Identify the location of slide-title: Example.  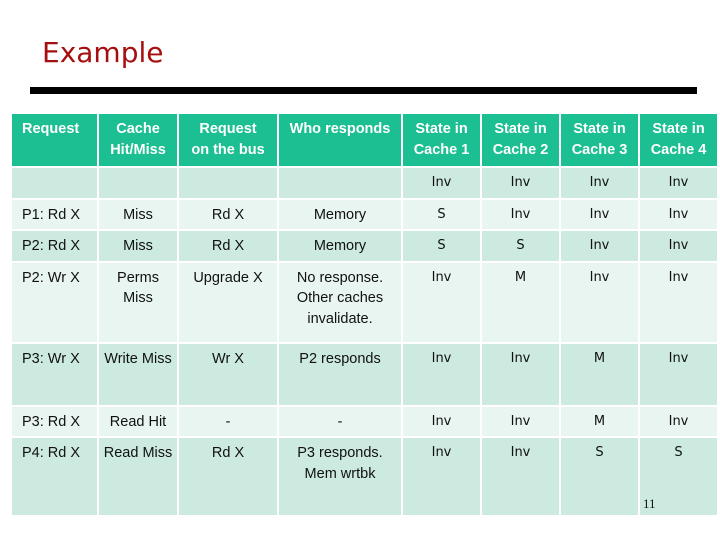
(103, 52).